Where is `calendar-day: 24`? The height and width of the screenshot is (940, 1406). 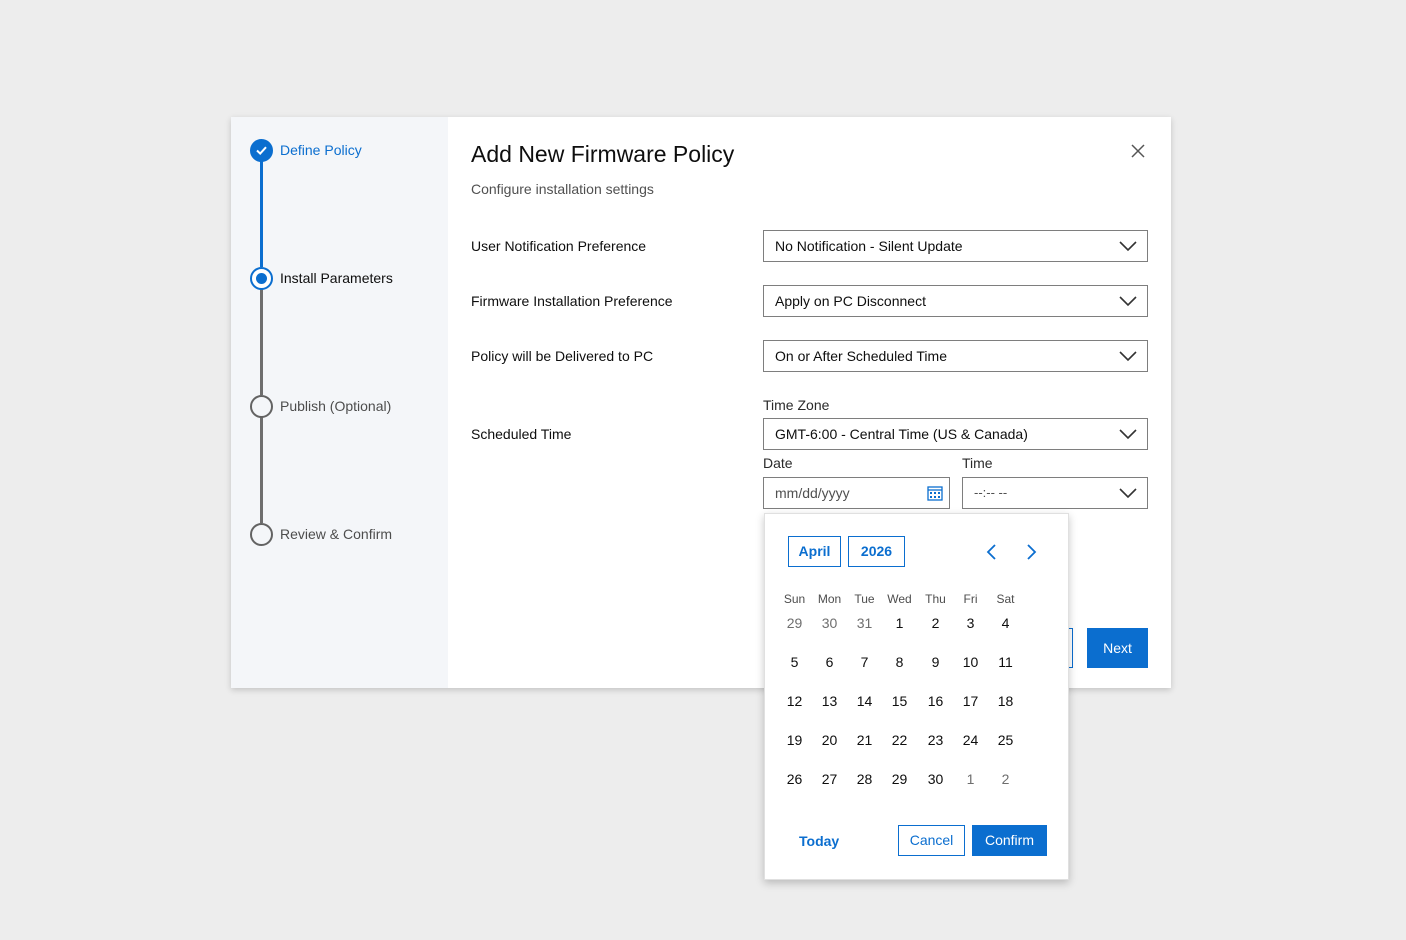
calendar-day: 24 is located at coordinates (970, 740).